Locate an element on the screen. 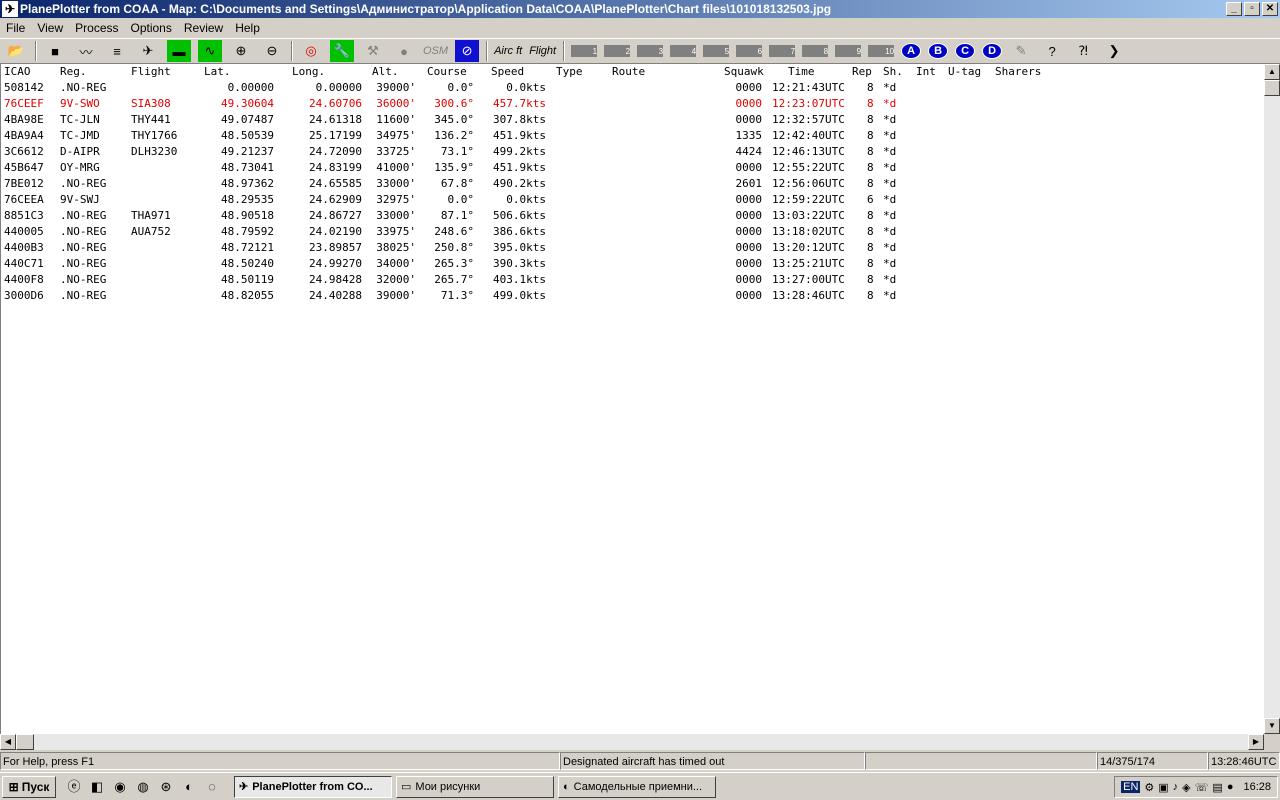 This screenshot has height=800, width=1280. zoom-out-icon: ⊖ is located at coordinates (272, 51).